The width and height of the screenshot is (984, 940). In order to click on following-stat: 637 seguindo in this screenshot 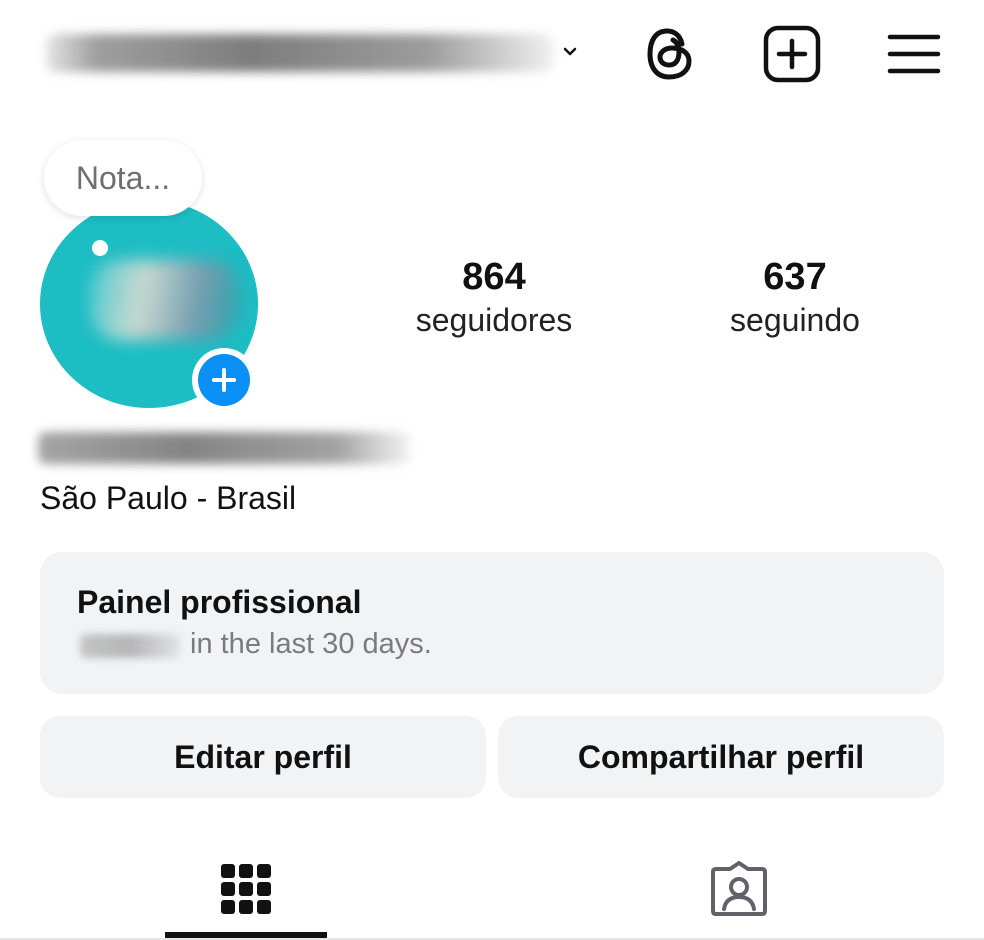, I will do `click(795, 298)`.